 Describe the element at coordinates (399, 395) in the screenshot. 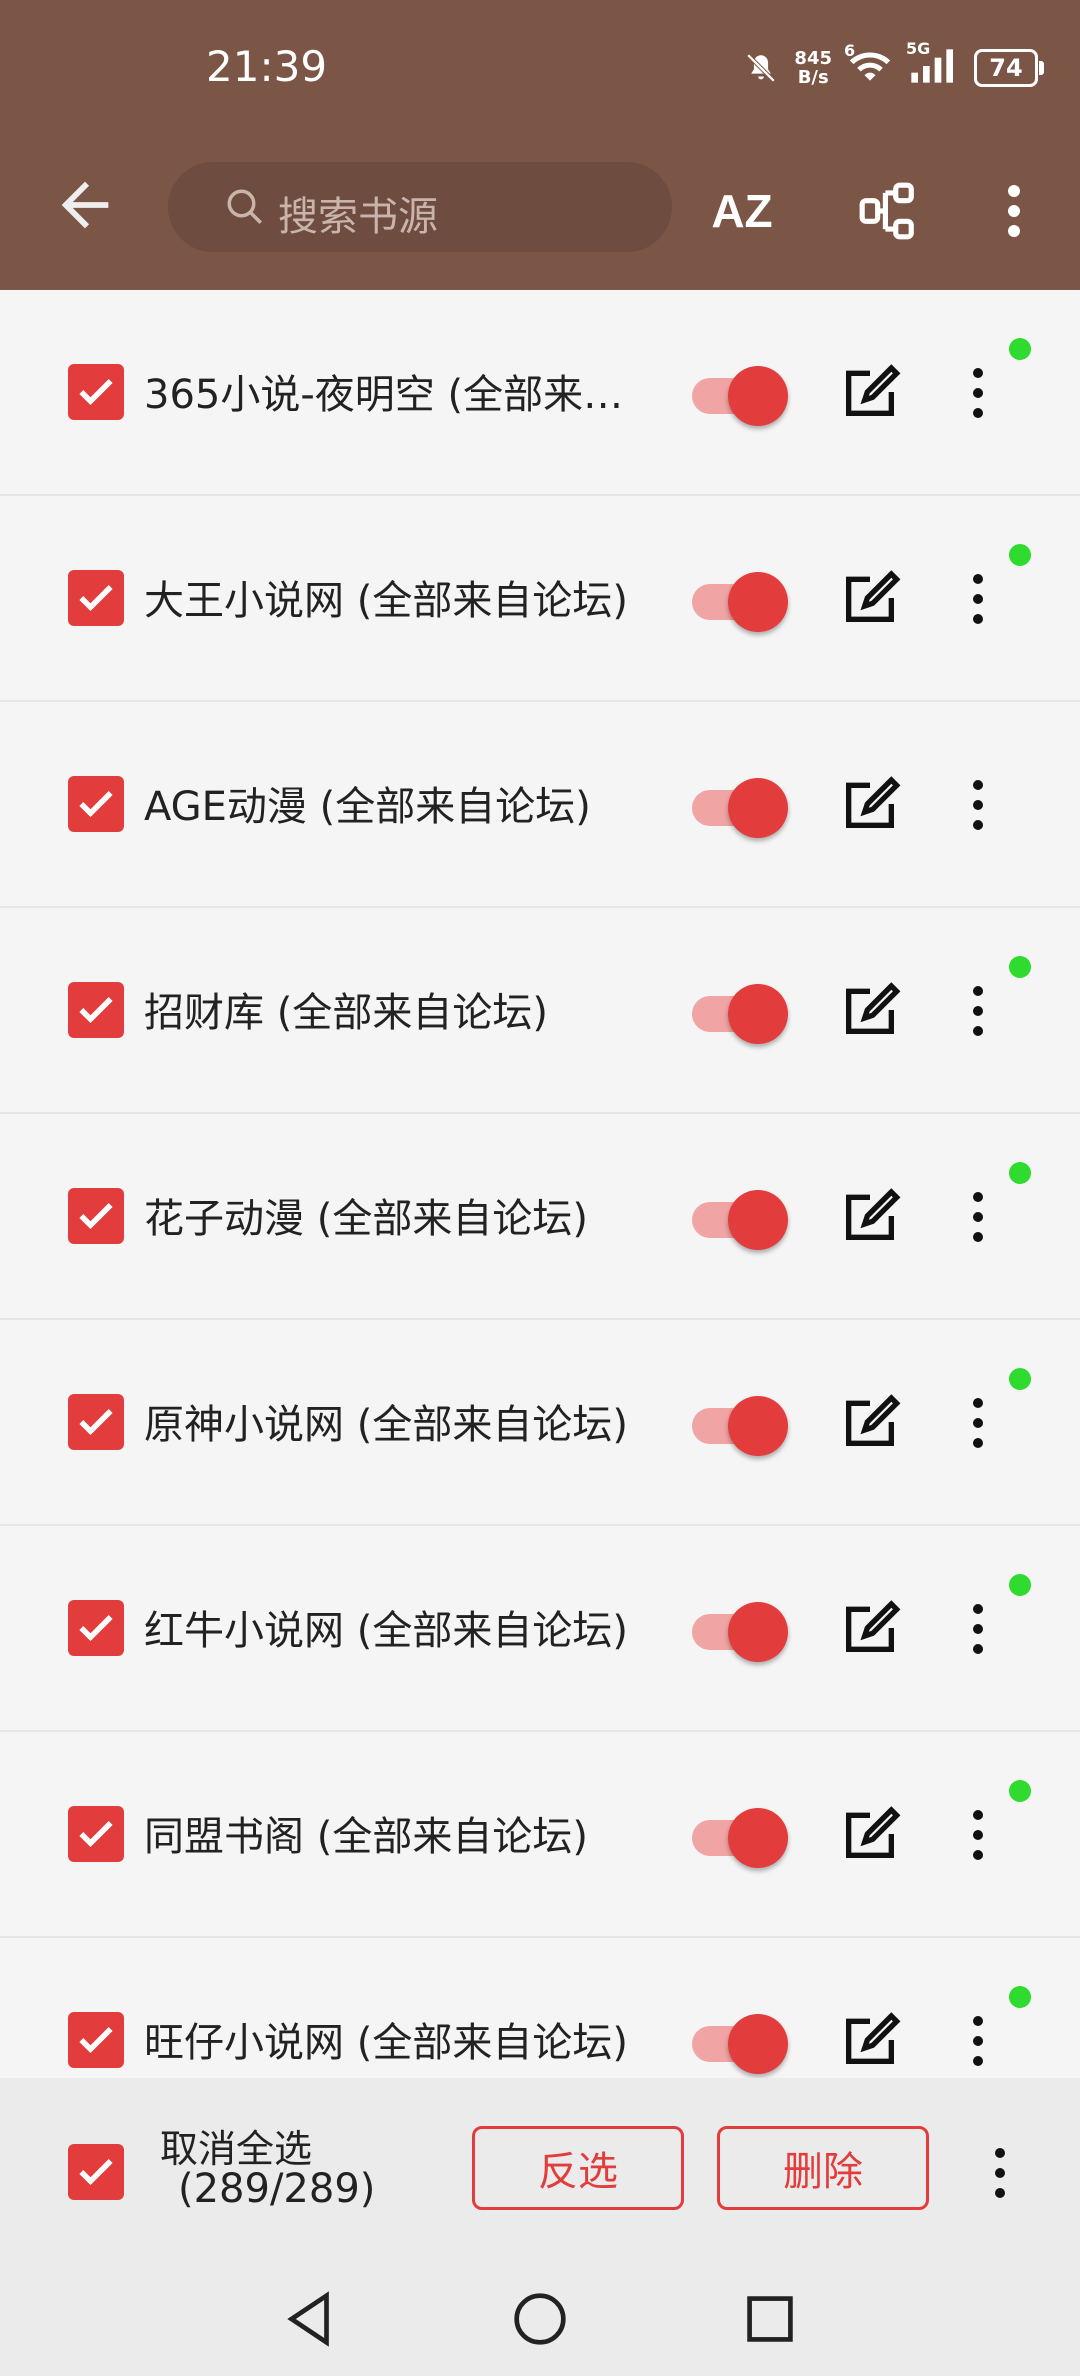

I see `source-name: 365小说-夜明空 (全部来自论坛)` at that location.